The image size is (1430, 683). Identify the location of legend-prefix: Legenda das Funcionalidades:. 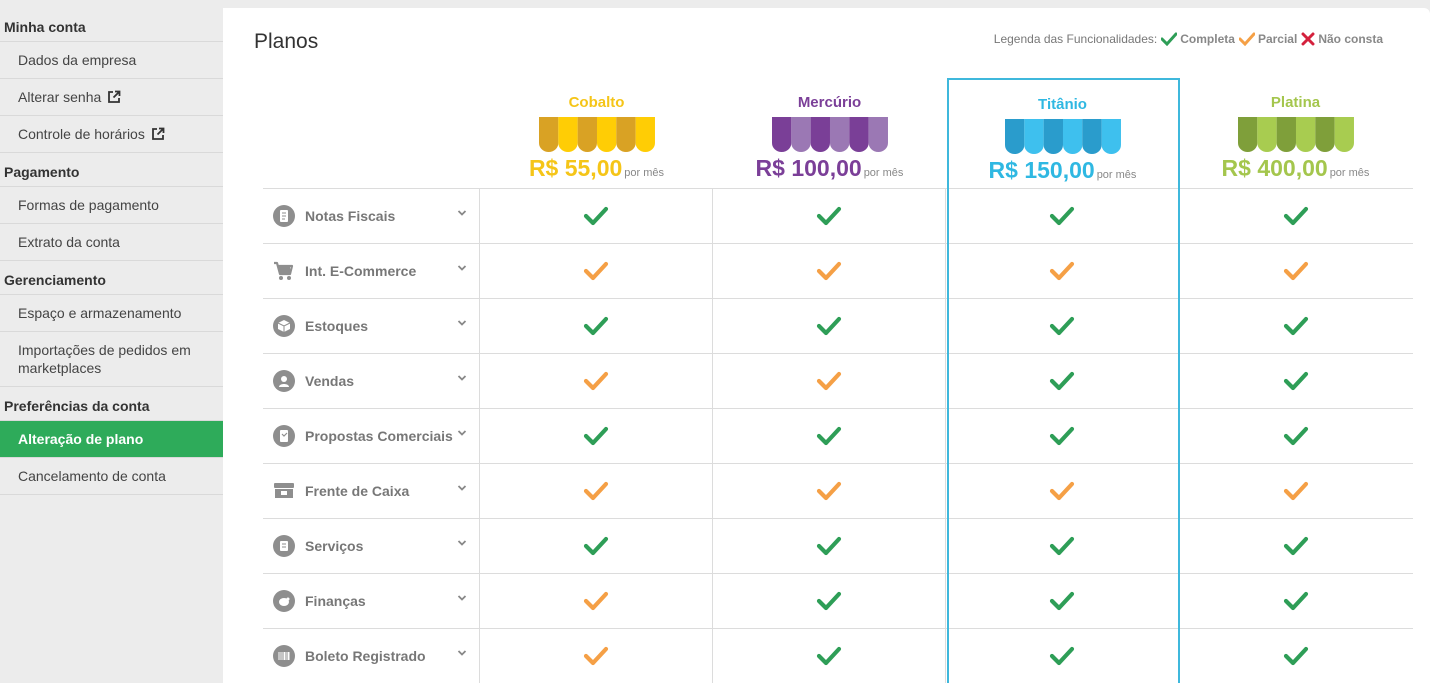
(1075, 39).